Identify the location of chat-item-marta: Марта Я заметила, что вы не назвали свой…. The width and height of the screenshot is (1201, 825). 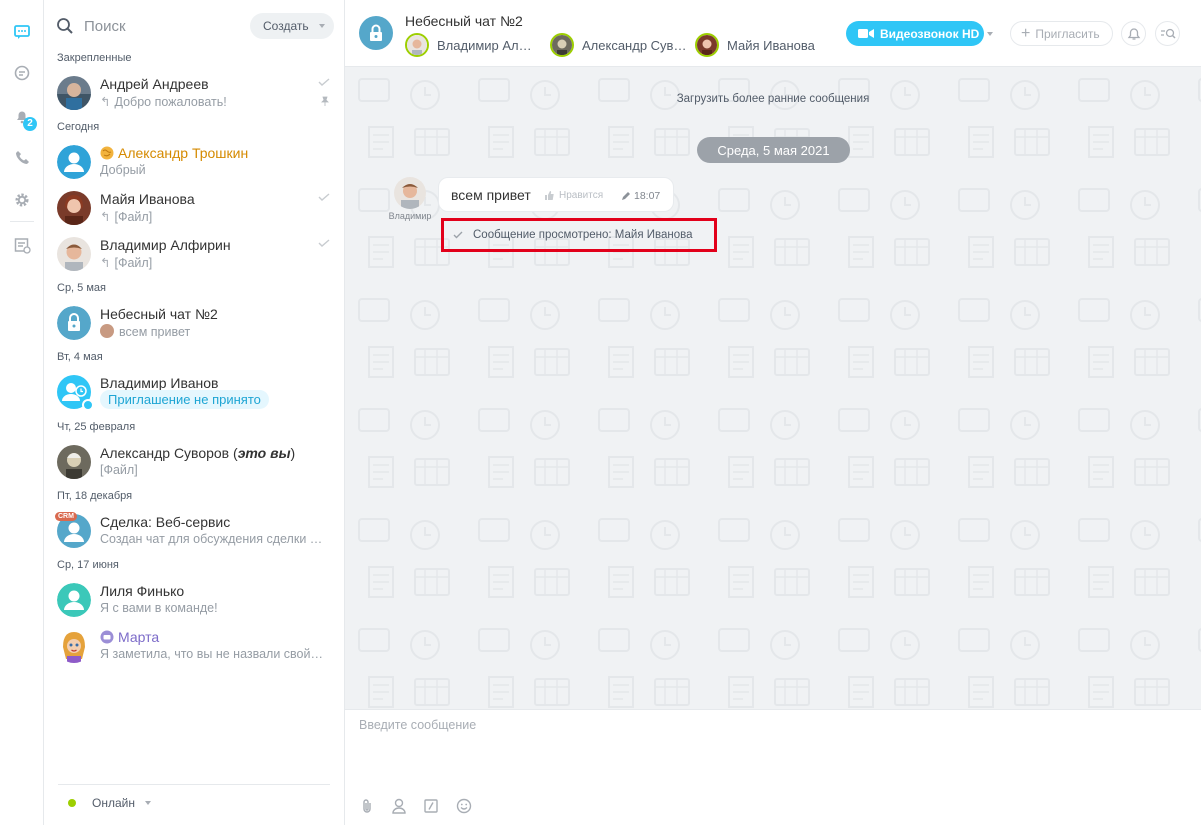
(194, 646).